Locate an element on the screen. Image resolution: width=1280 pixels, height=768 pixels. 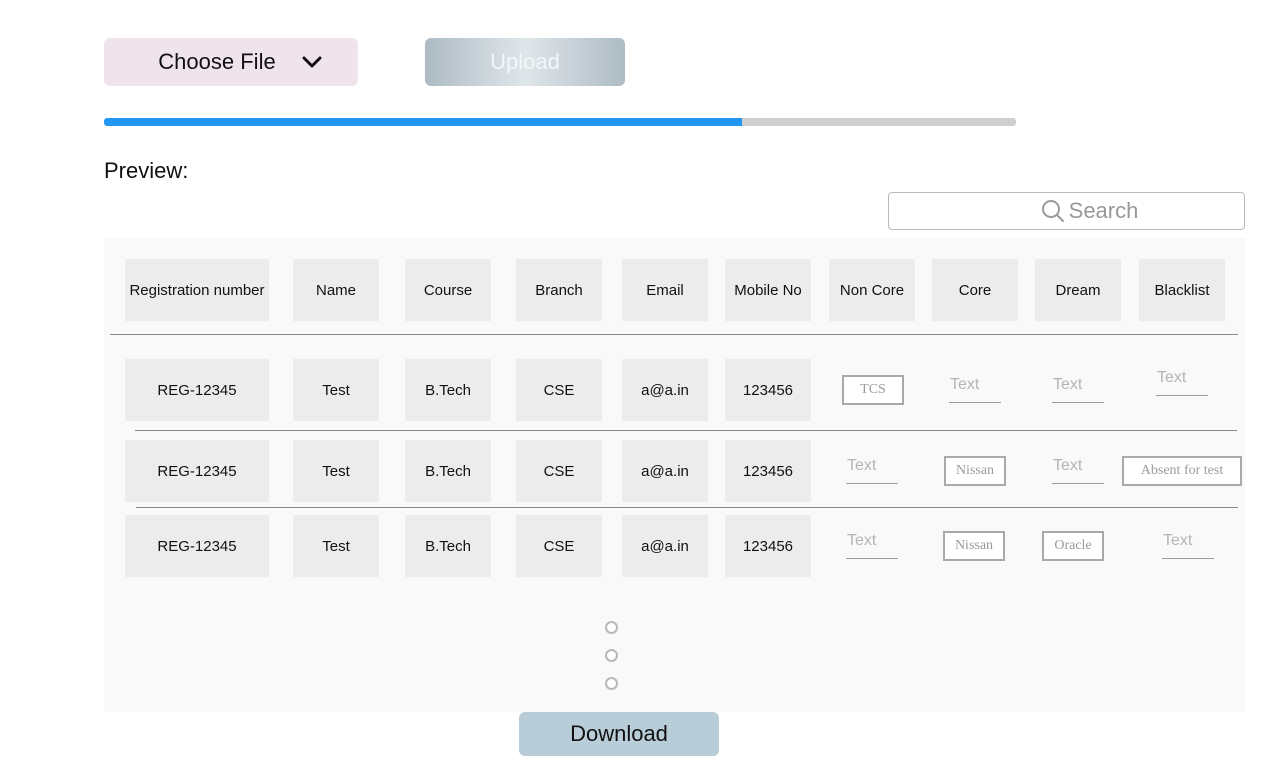
row2-dream-input: Text is located at coordinates (1078, 470).